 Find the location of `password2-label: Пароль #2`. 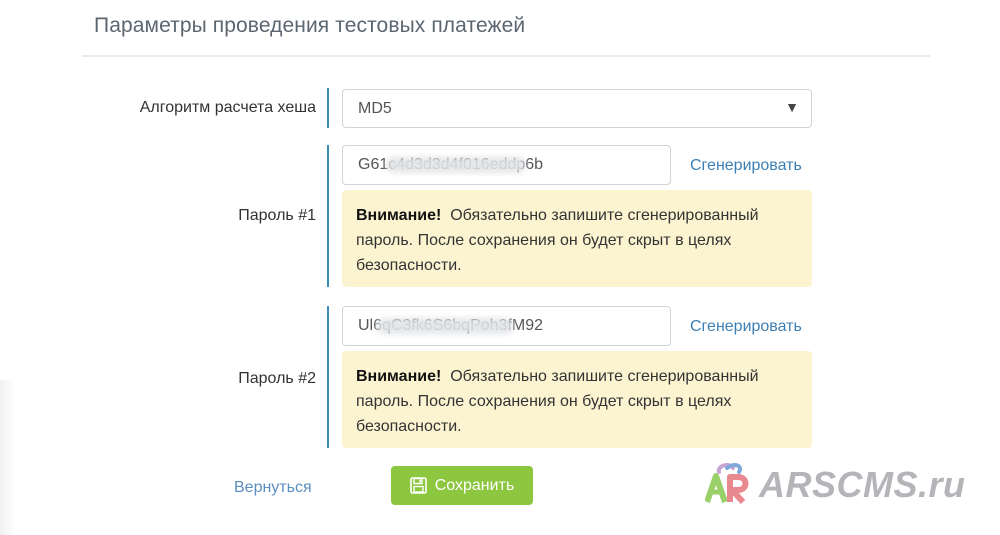

password2-label: Пароль #2 is located at coordinates (277, 378).